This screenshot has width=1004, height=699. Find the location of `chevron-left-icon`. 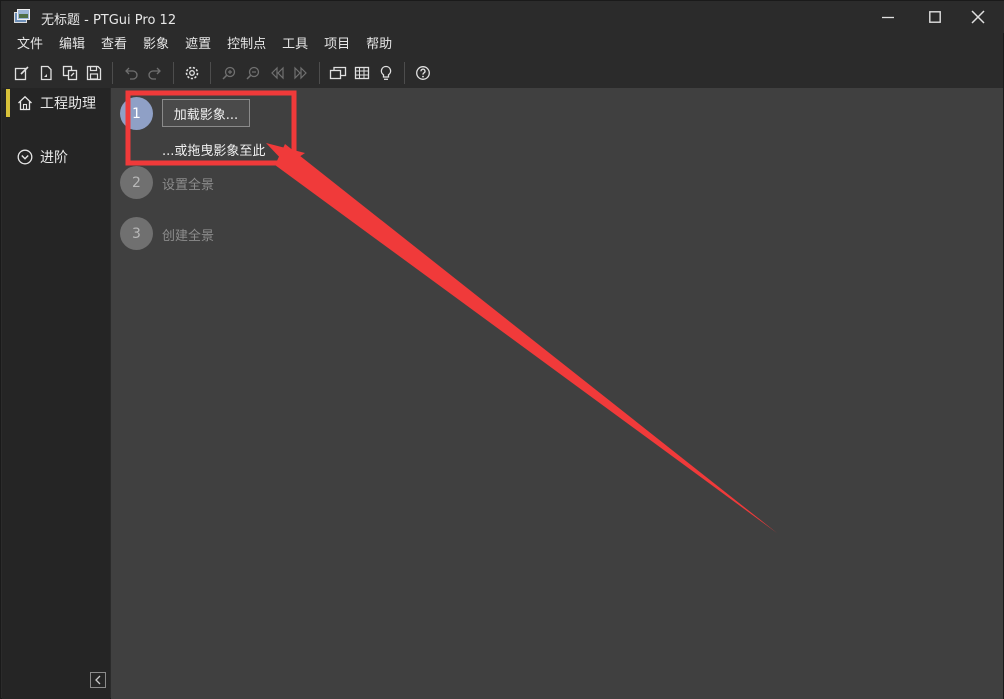

chevron-left-icon is located at coordinates (98, 680).